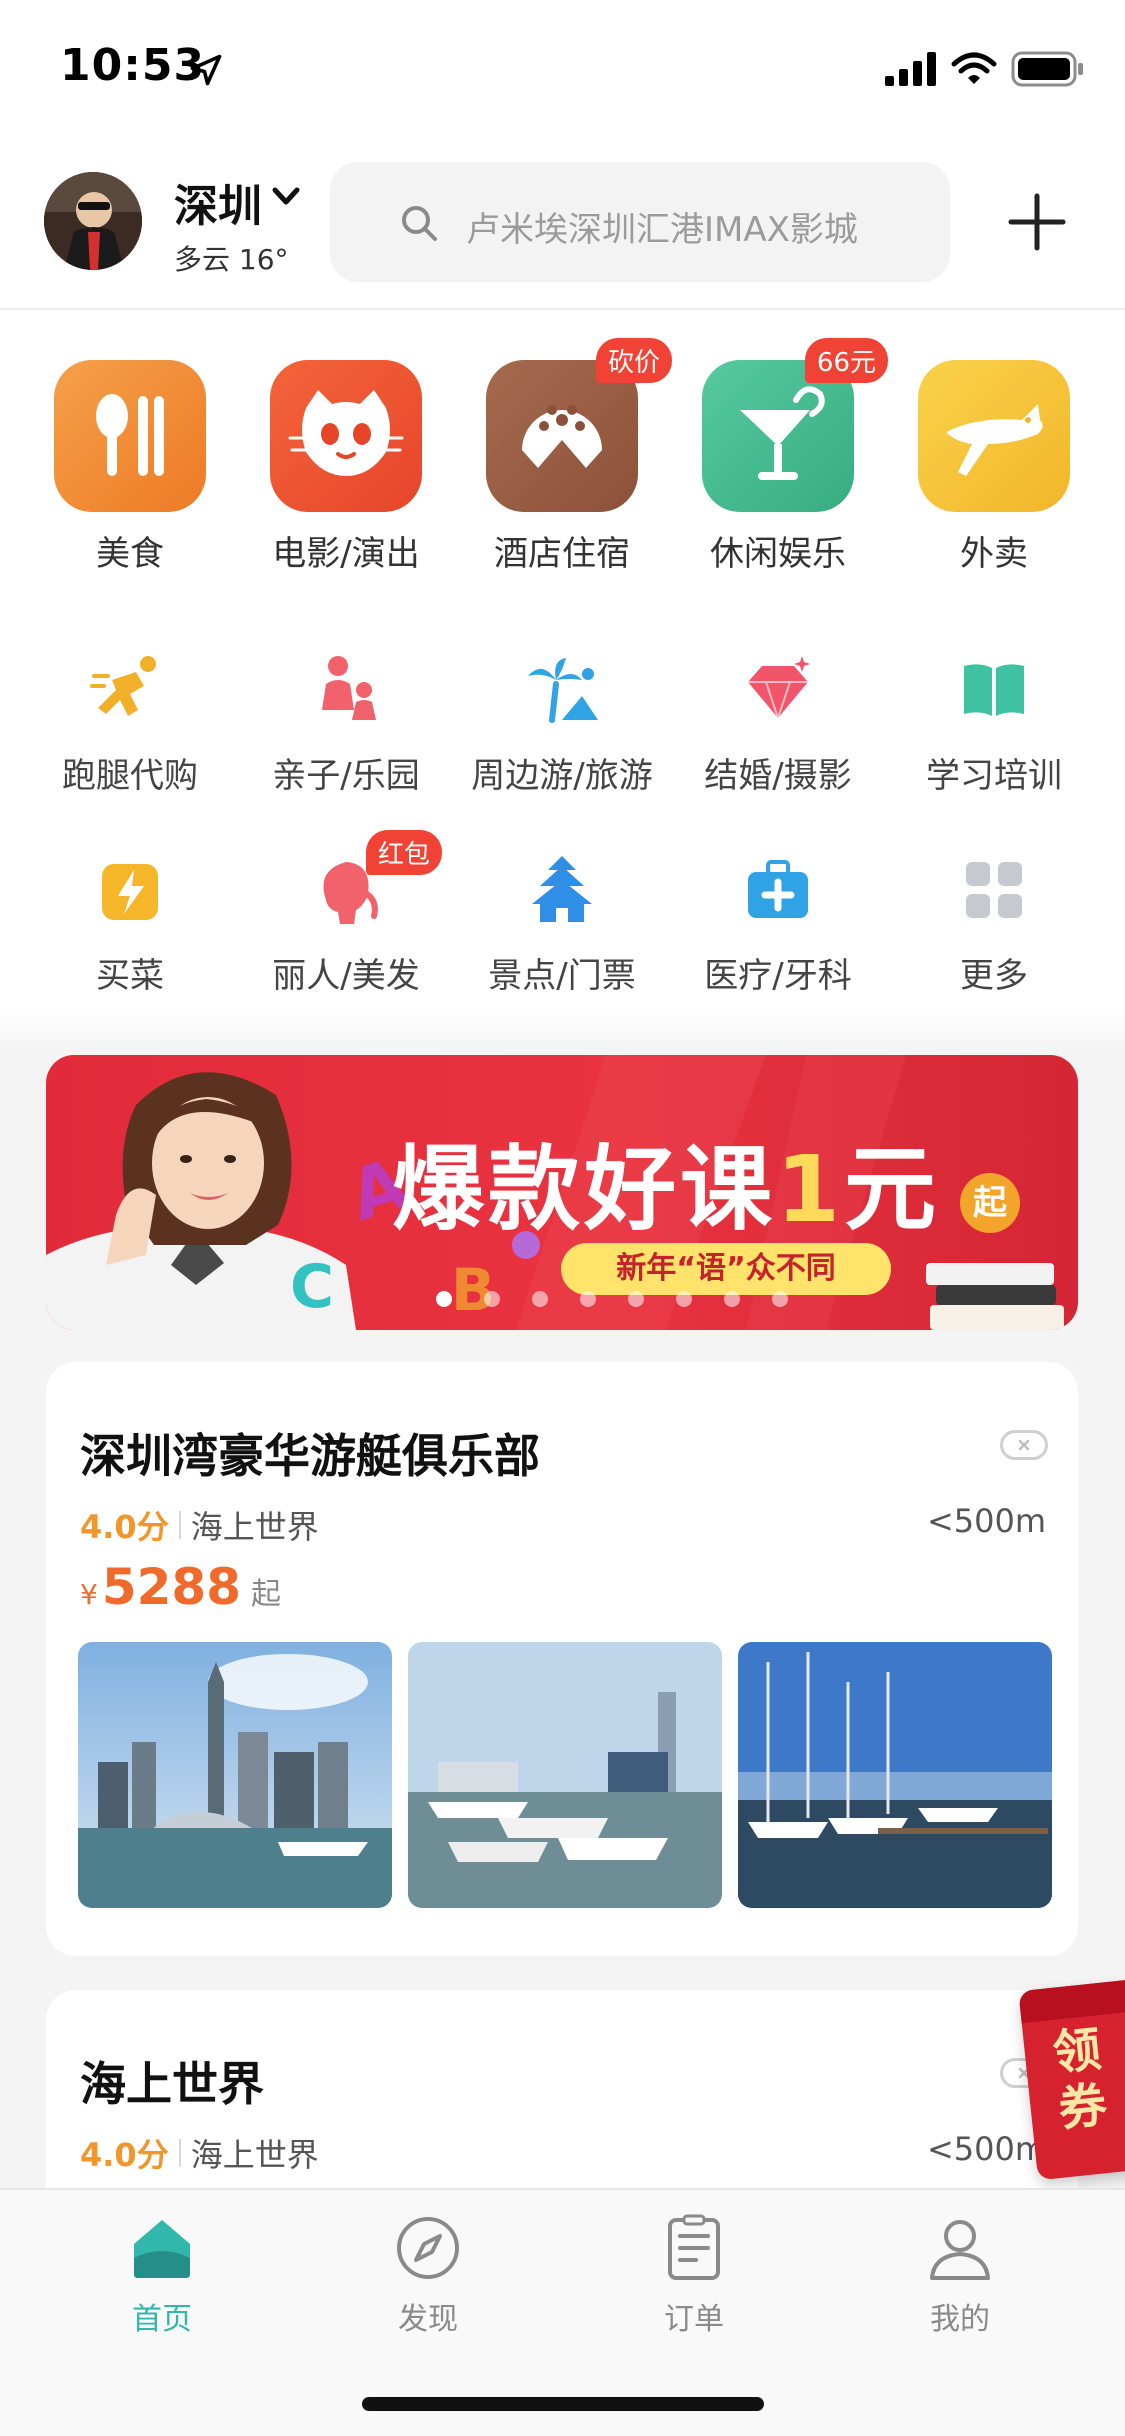  Describe the element at coordinates (349, 688) in the screenshot. I see `parent-child-icon` at that location.